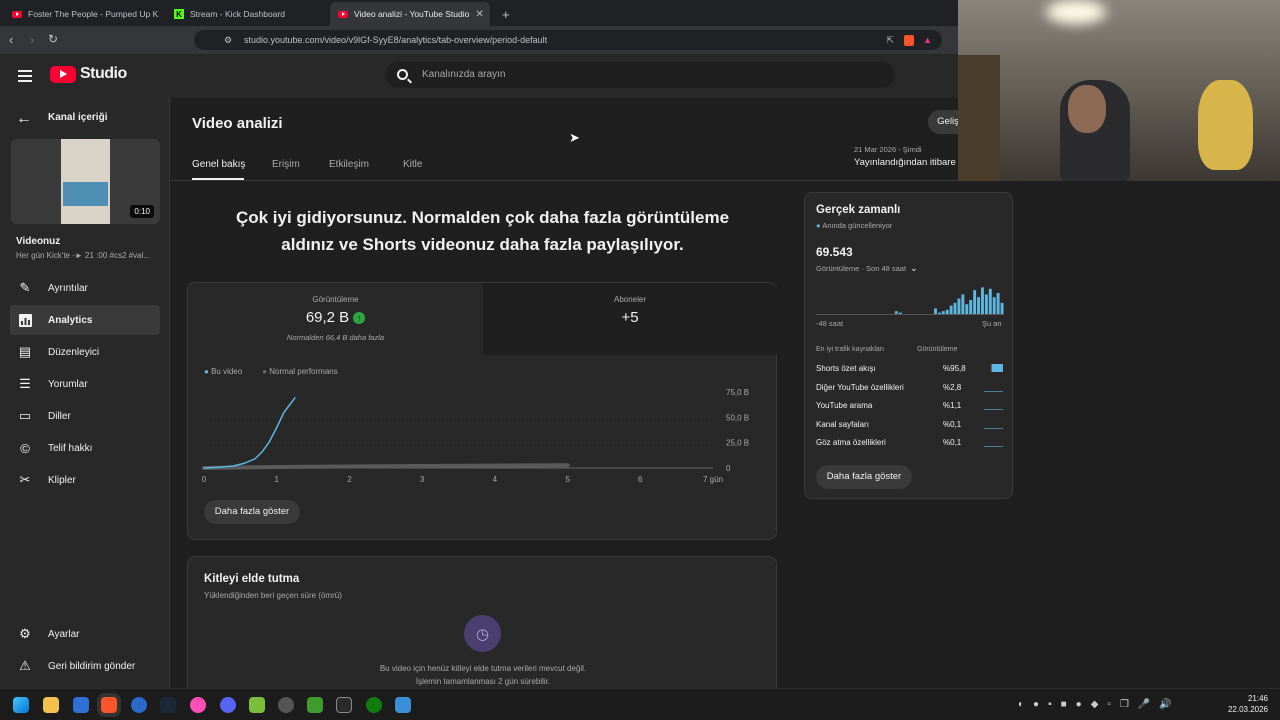 The image size is (1280, 720). I want to click on back-arrow-icon: ‹, so click(11, 39).